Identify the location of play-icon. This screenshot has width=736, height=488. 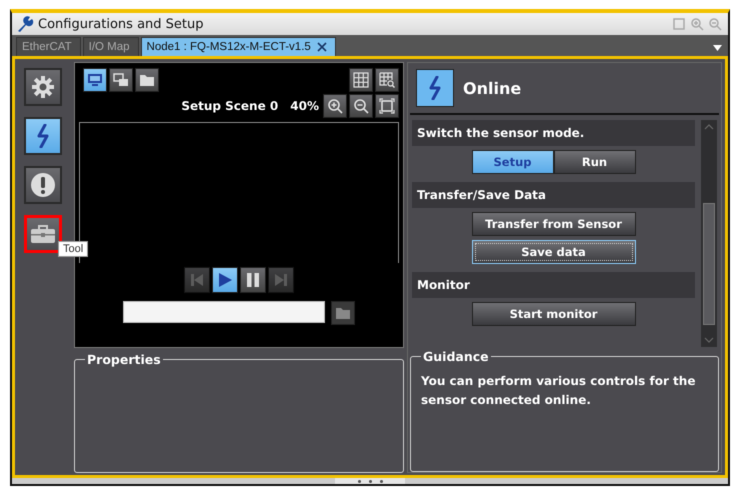
(225, 280).